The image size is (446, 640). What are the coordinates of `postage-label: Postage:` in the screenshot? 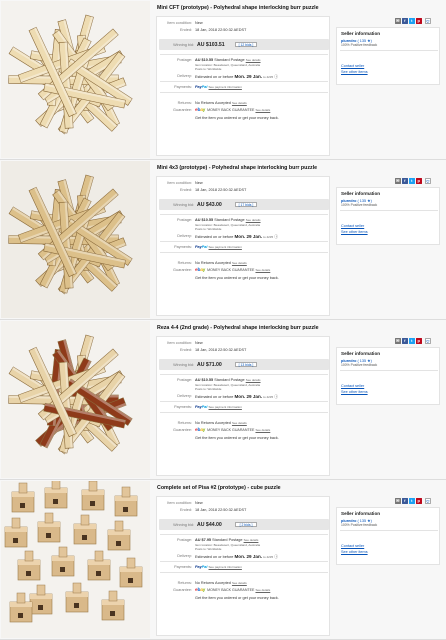 It's located at (184, 380).